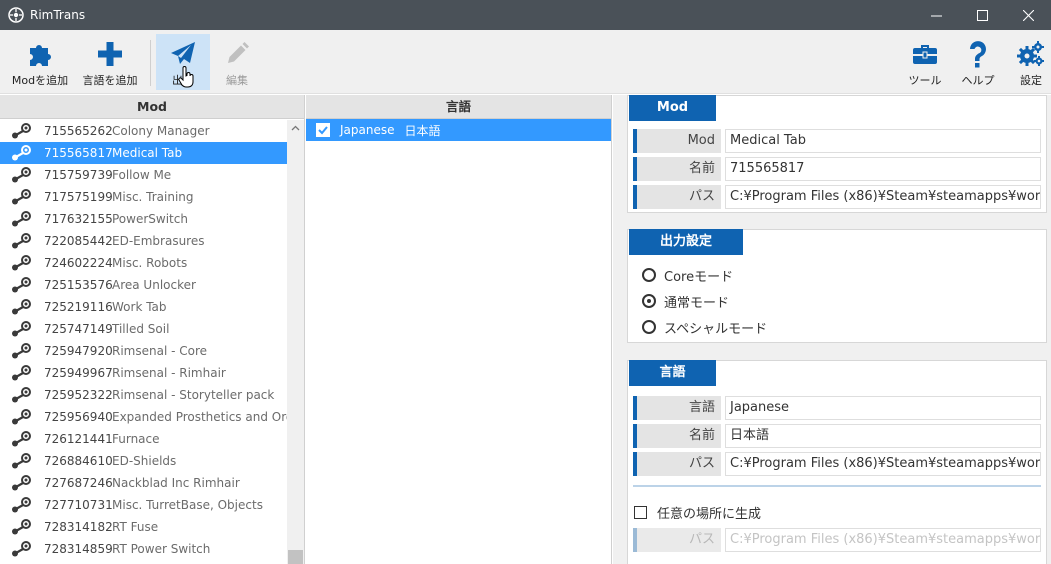 The width and height of the screenshot is (1051, 564). What do you see at coordinates (925, 54) in the screenshot?
I see `toolbox-icon` at bounding box center [925, 54].